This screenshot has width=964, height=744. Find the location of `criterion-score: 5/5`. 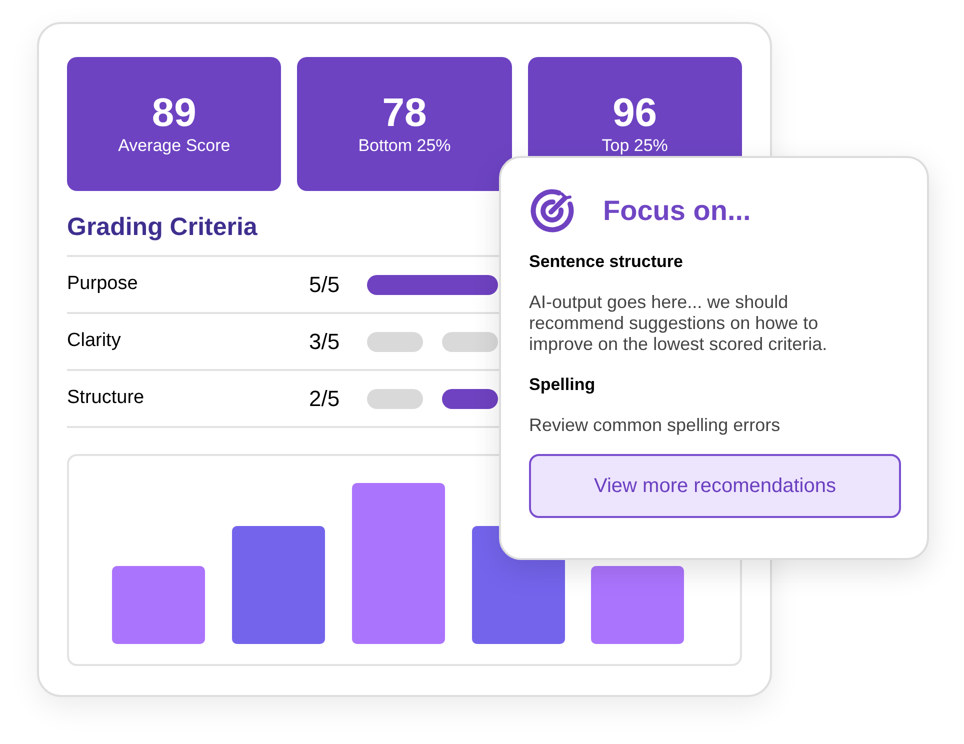

criterion-score: 5/5 is located at coordinates (325, 285).